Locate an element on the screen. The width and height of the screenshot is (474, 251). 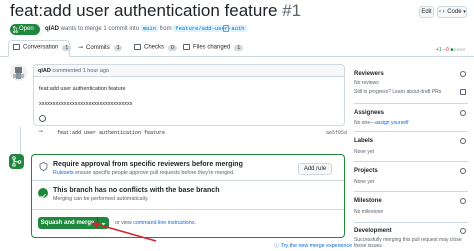
author-link: qIAD is located at coordinates (52, 29).